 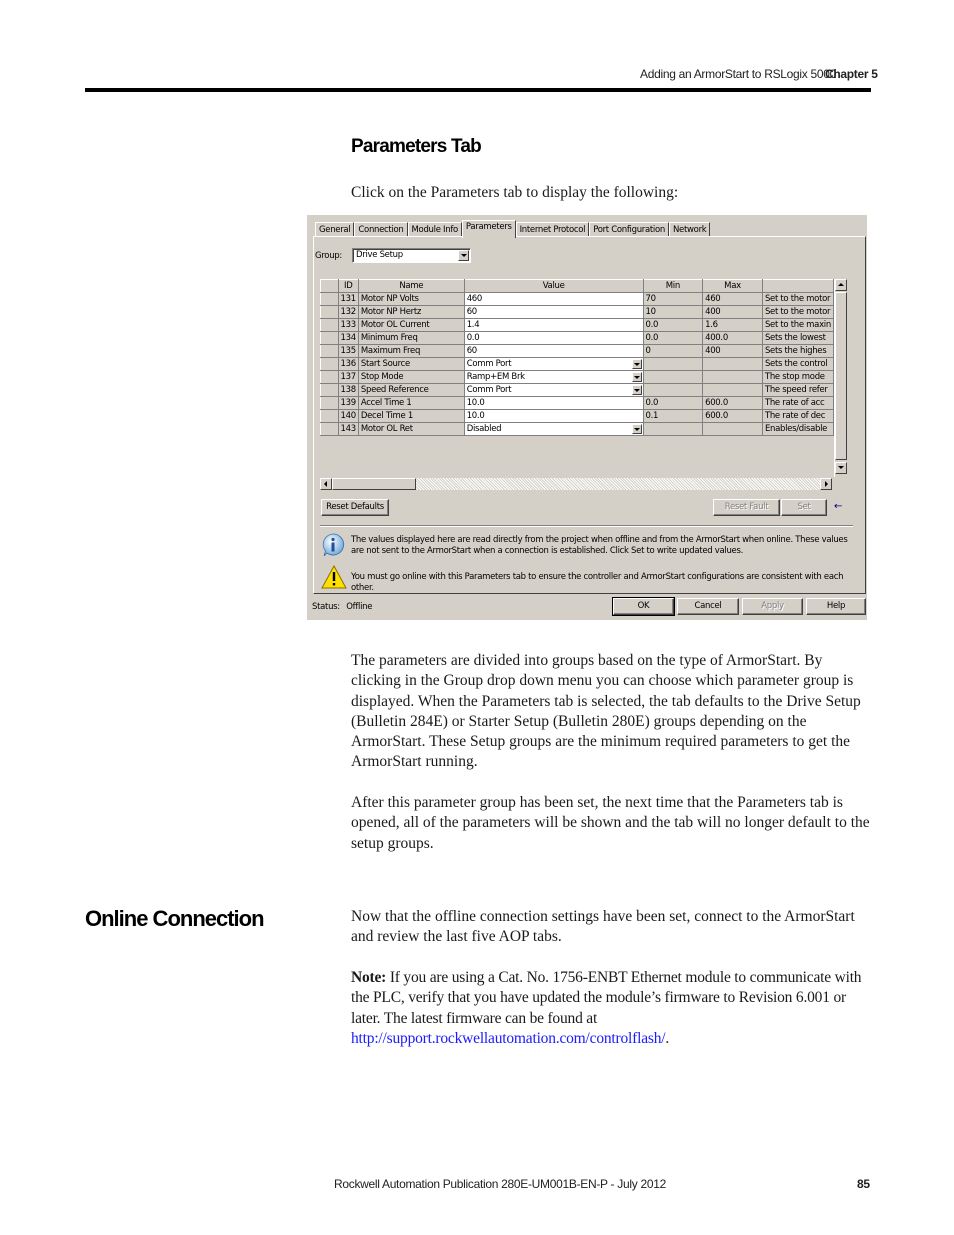 What do you see at coordinates (553, 429) in the screenshot?
I see `param-value-select: Disabled` at bounding box center [553, 429].